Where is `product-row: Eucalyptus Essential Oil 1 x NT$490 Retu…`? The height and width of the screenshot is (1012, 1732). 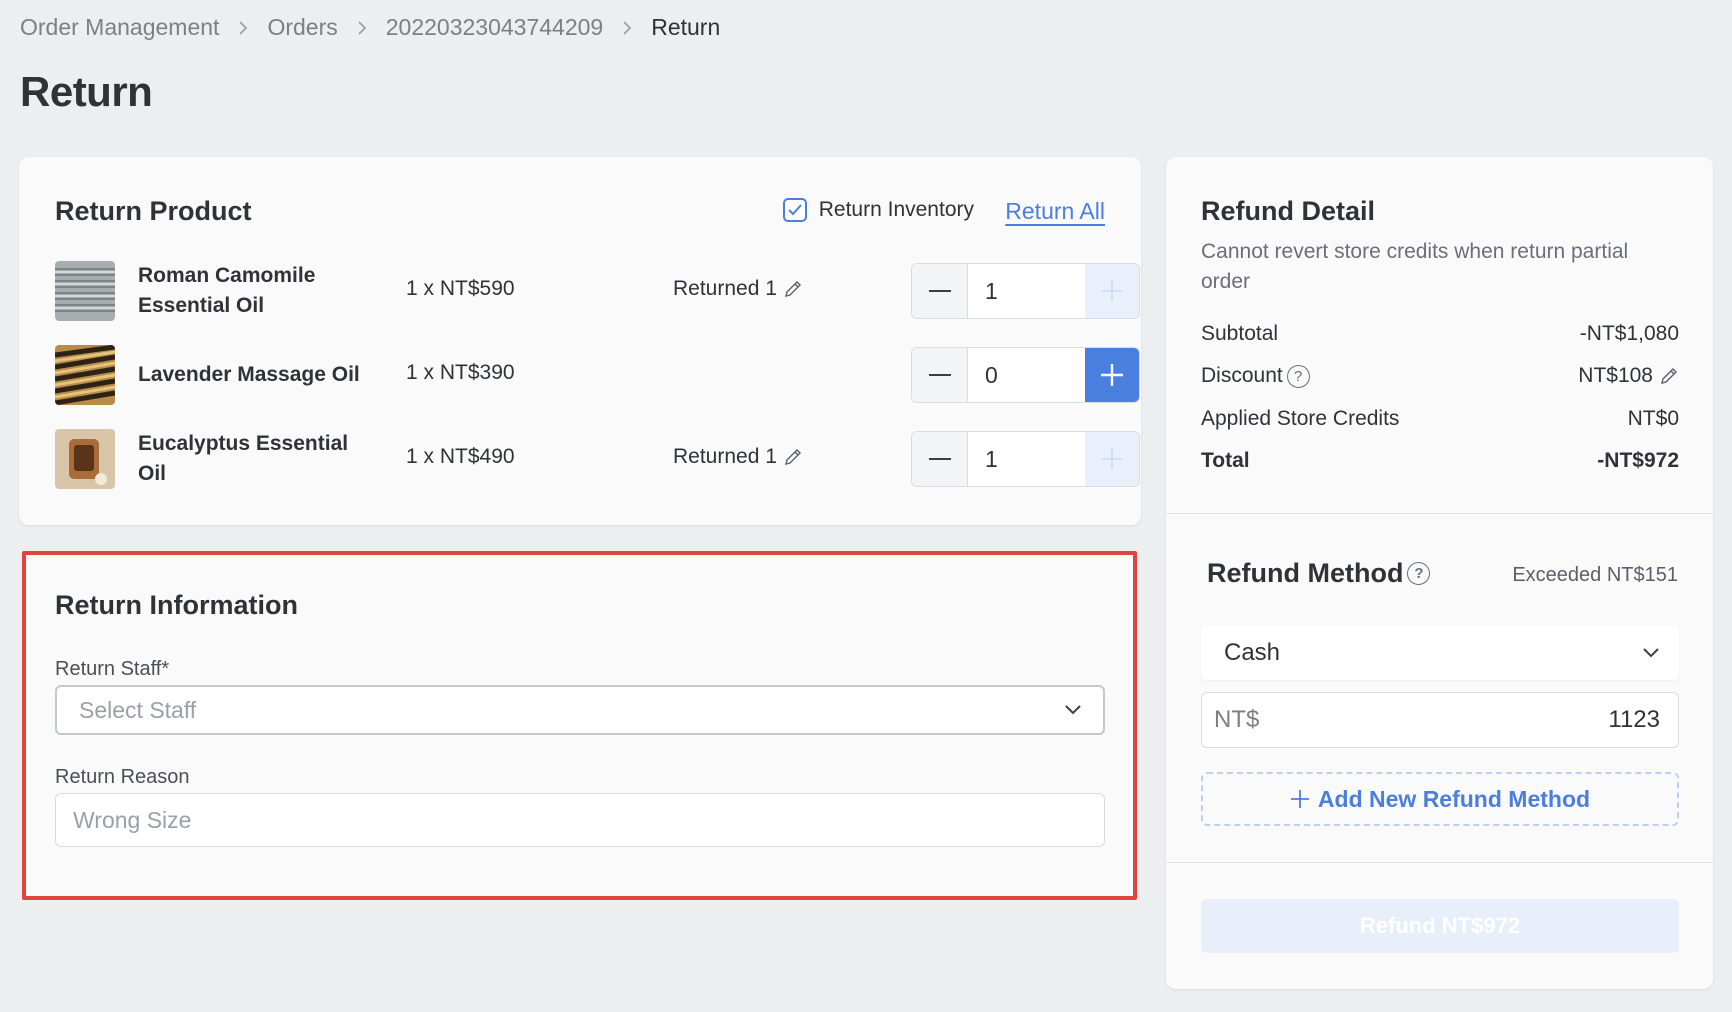 product-row: Eucalyptus Essential Oil 1 x NT$490 Retu… is located at coordinates (597, 459).